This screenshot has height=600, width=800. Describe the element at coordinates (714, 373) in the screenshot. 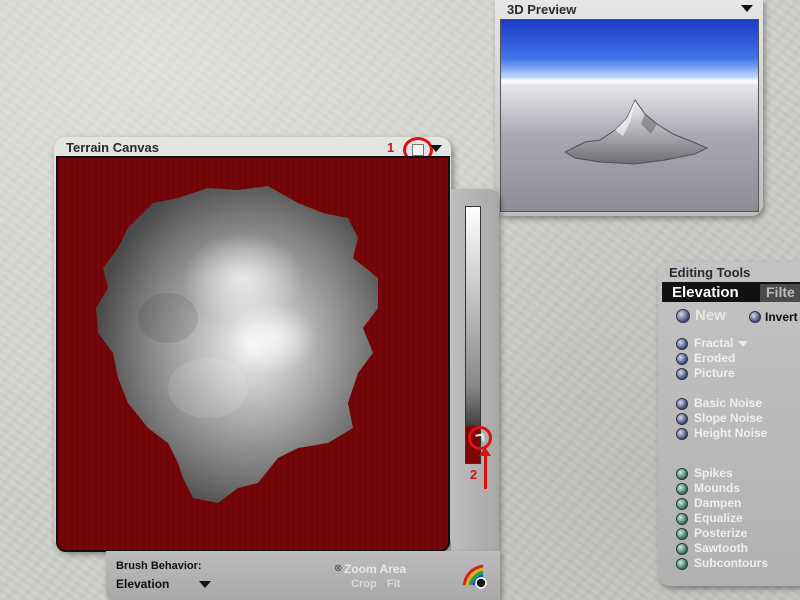

I see `tool-picture: Picture` at that location.